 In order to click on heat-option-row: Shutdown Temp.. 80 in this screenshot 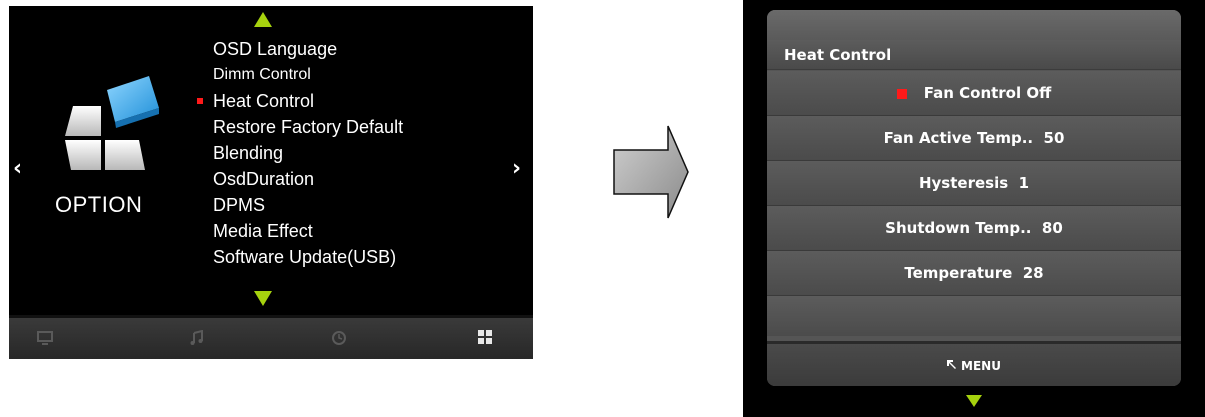, I will do `click(974, 228)`.